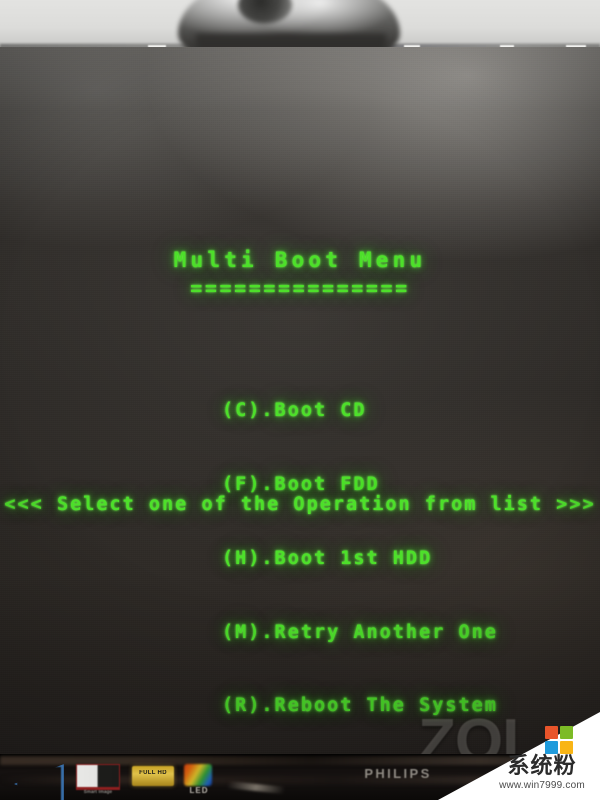 This screenshot has height=800, width=600. I want to click on title-underline-rule: ===============, so click(300, 288).